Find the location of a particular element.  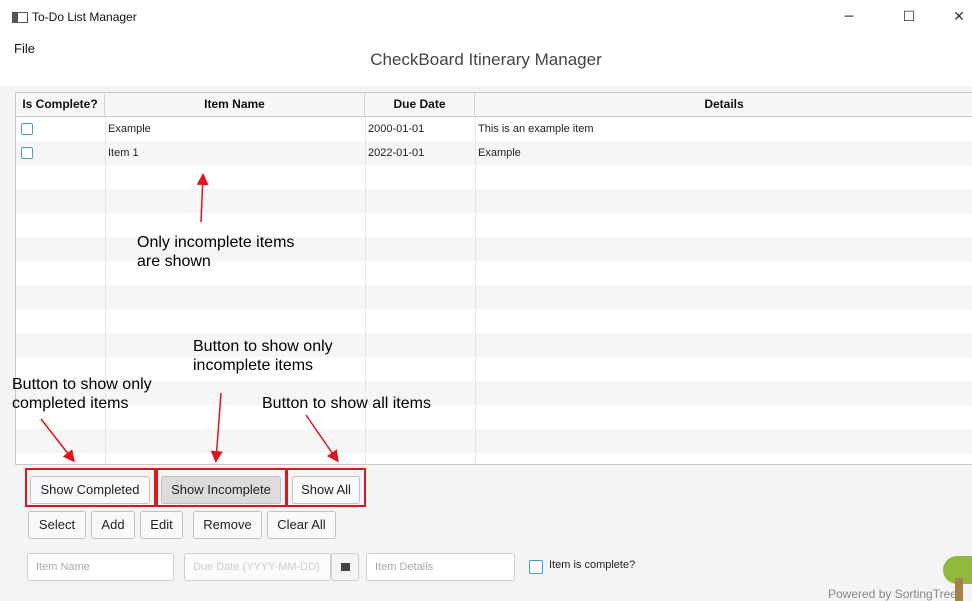

column-header-due-date: Due Date is located at coordinates (420, 104).